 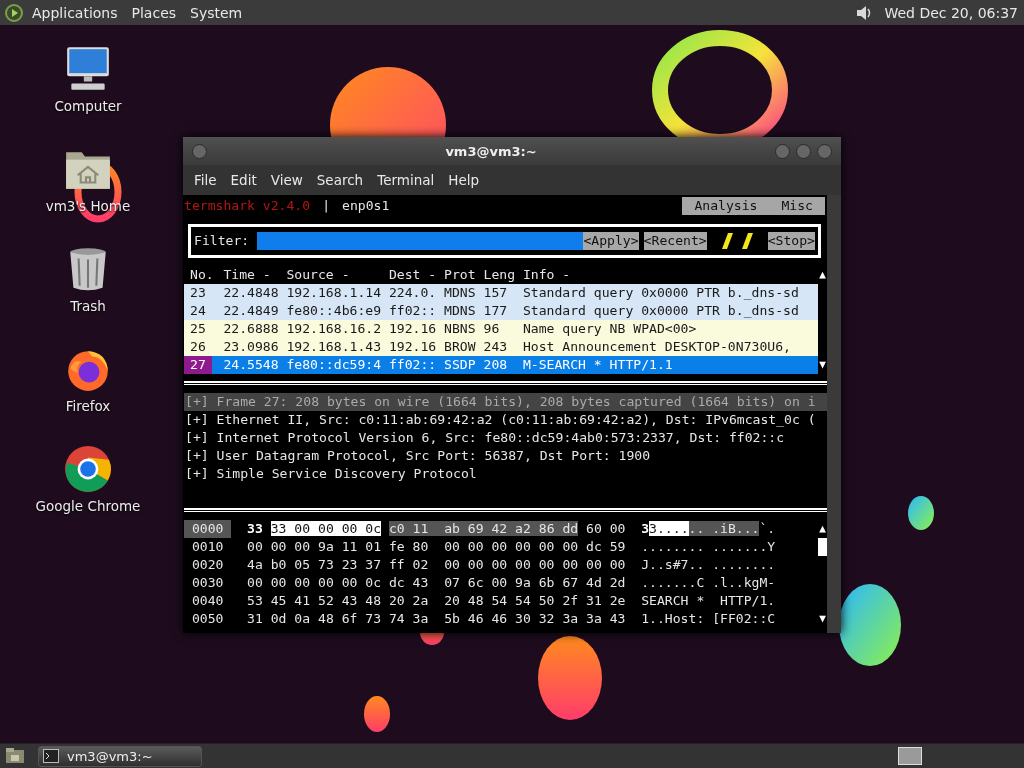 I want to click on detail-row: [+] Frame 27: 208 bytes on wire (1664 bits), 208 bytes captured (1664 bits) on i, so click(x=505, y=402).